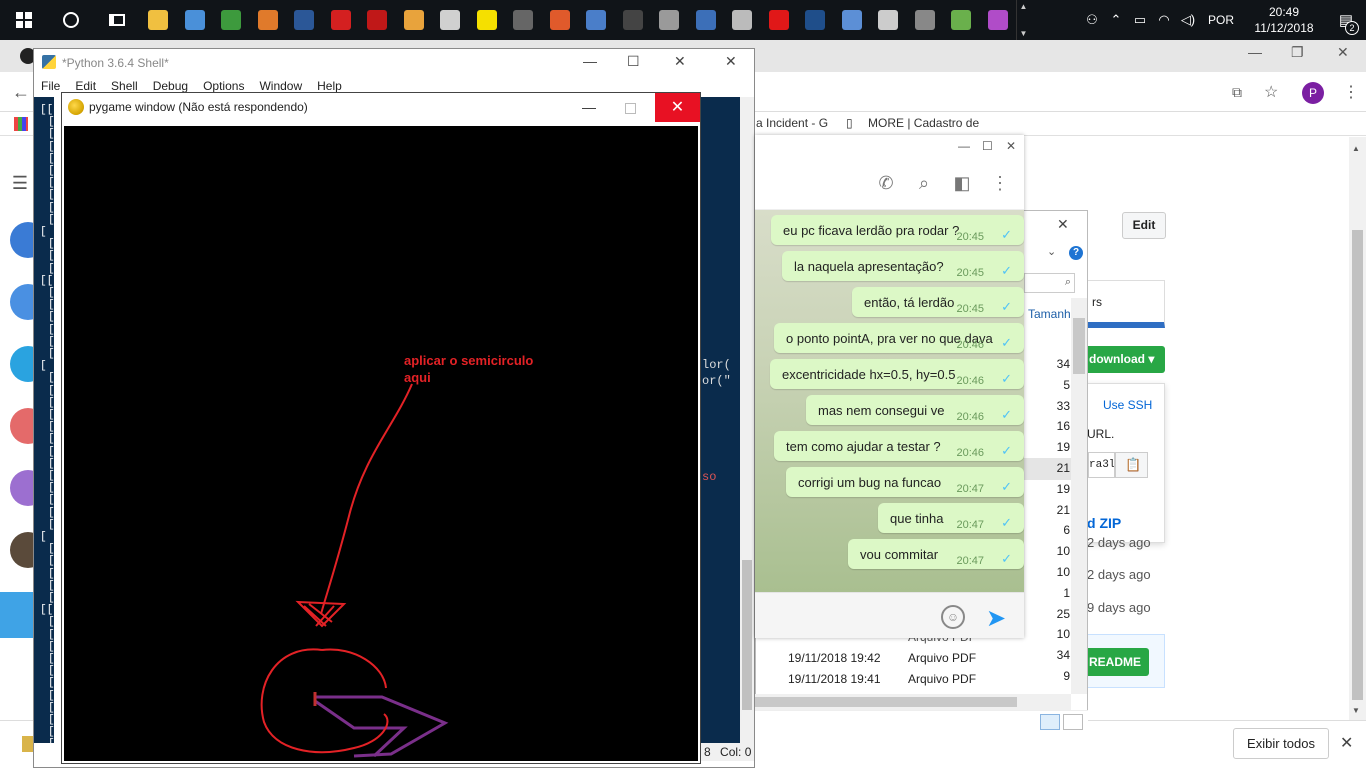  What do you see at coordinates (680, 61) in the screenshot?
I see `idle-close-button: ✕` at bounding box center [680, 61].